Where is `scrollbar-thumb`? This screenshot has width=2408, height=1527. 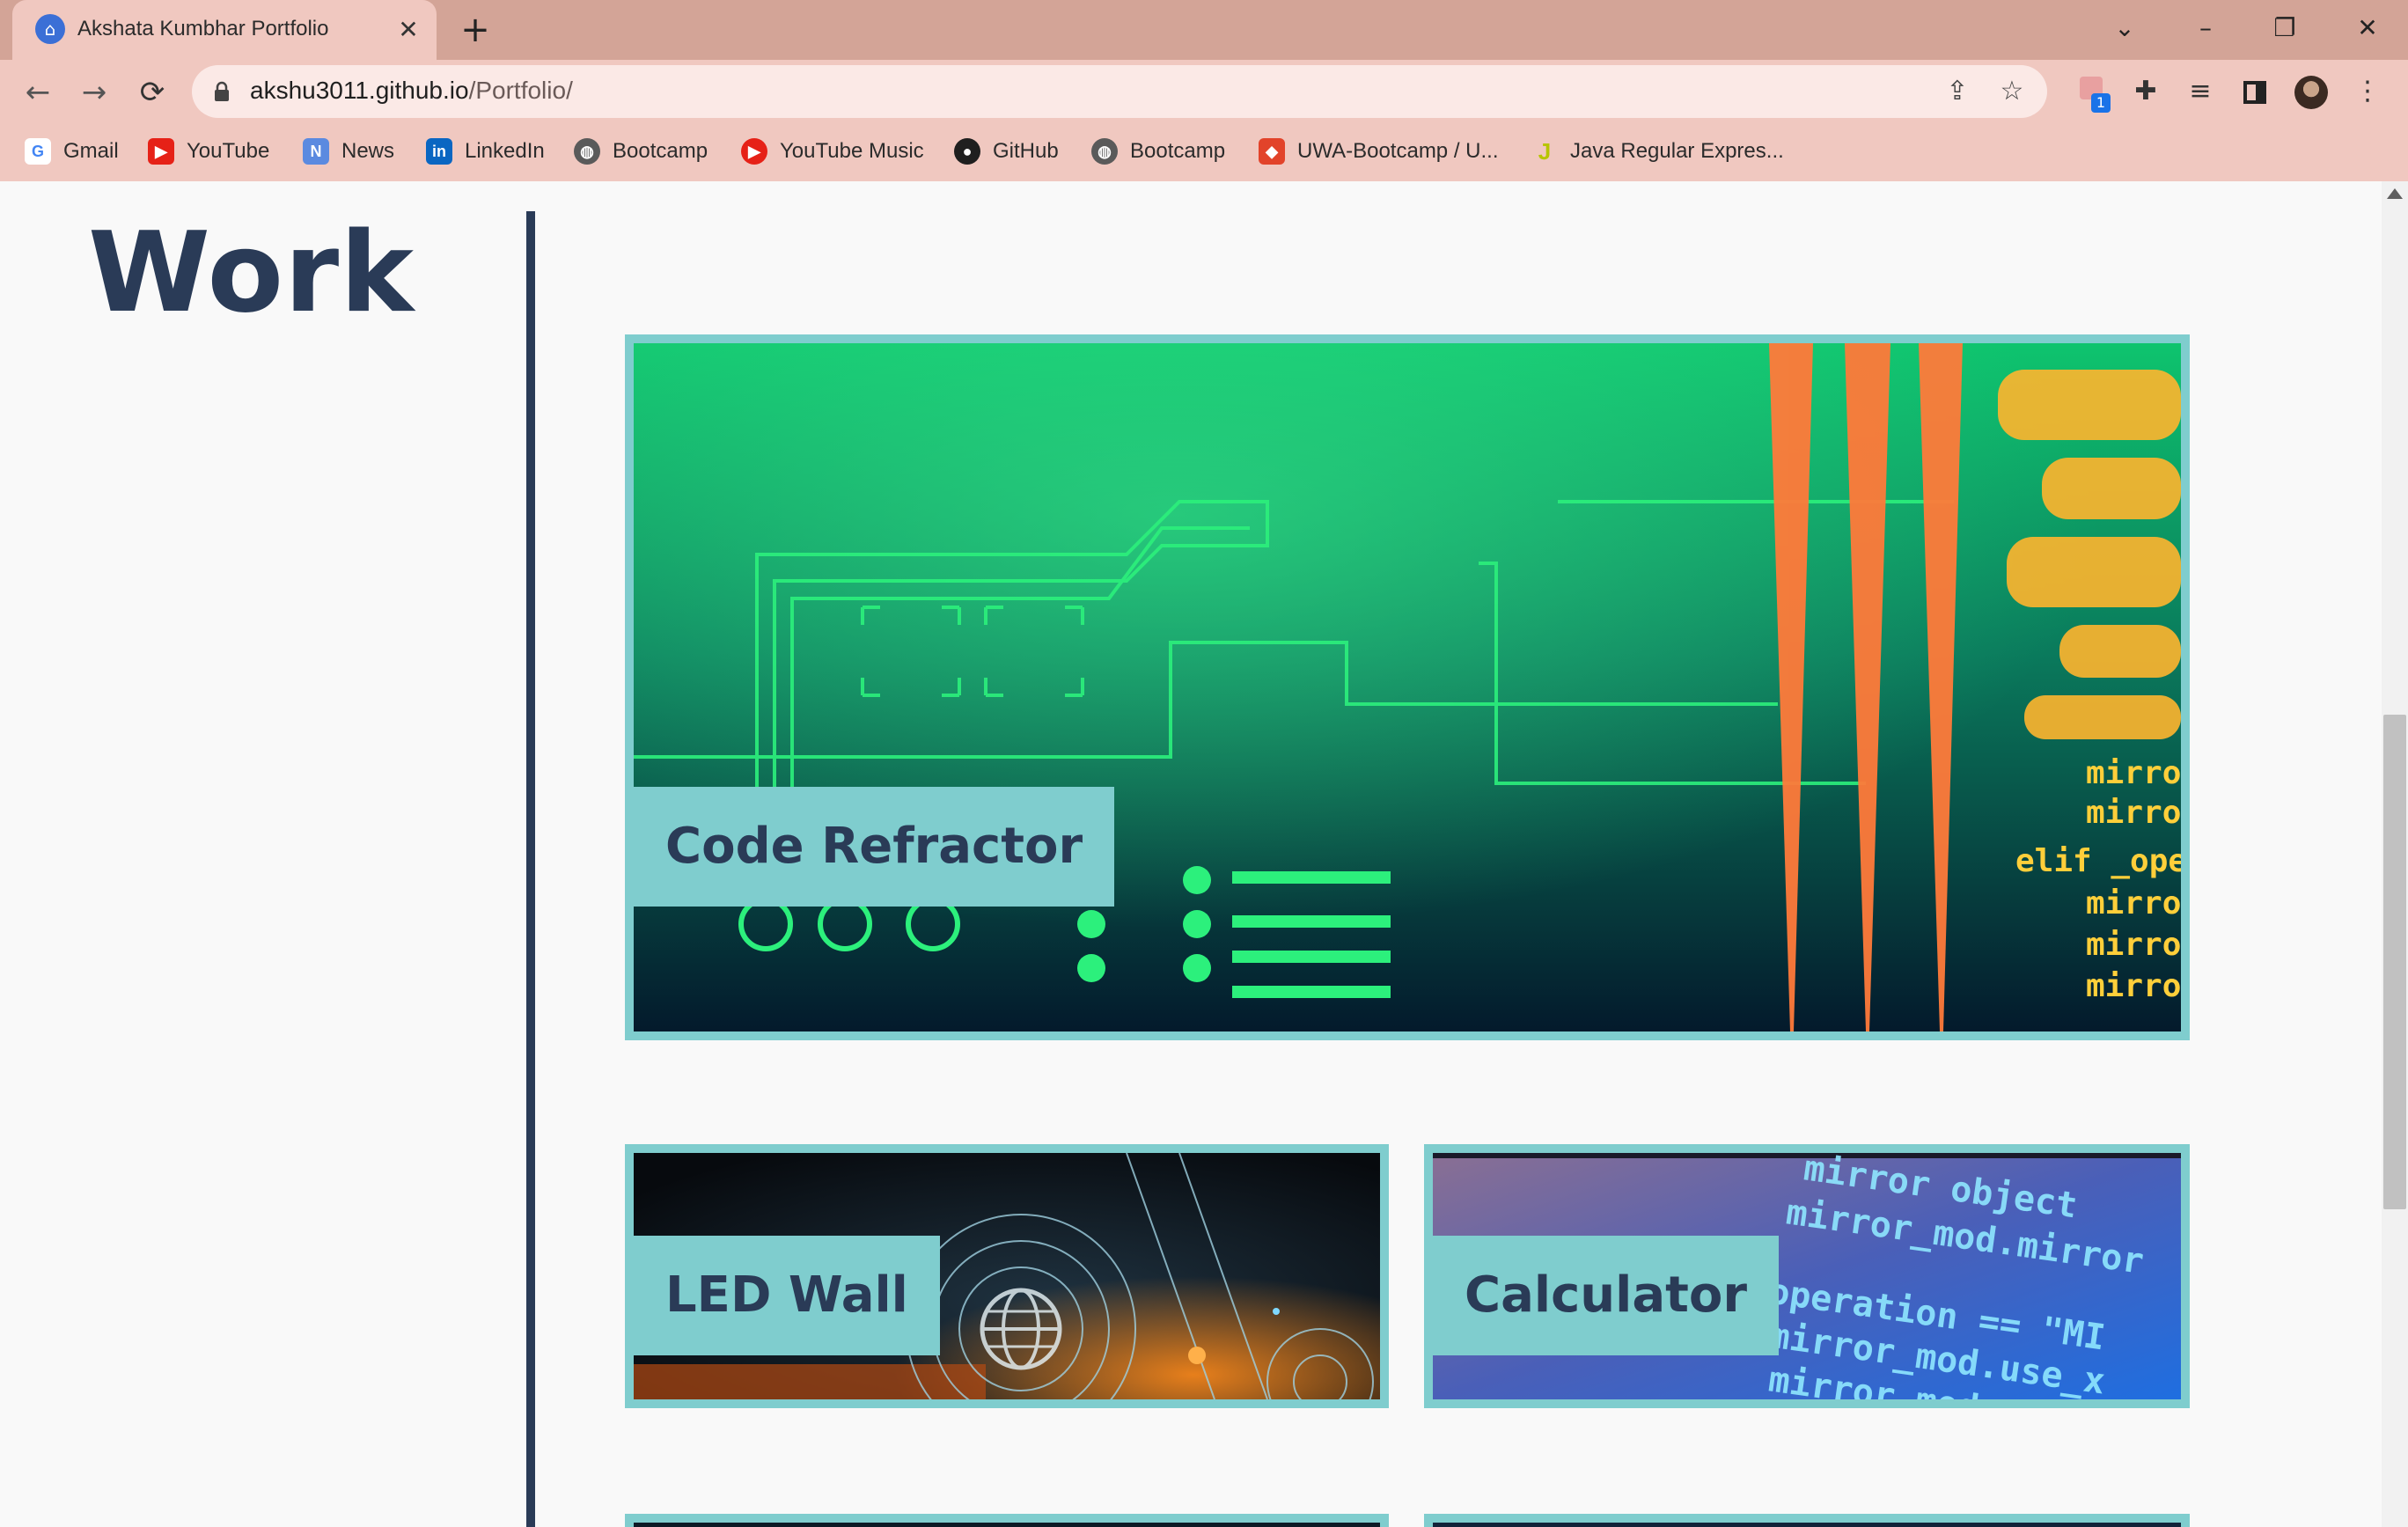 scrollbar-thumb is located at coordinates (2394, 962).